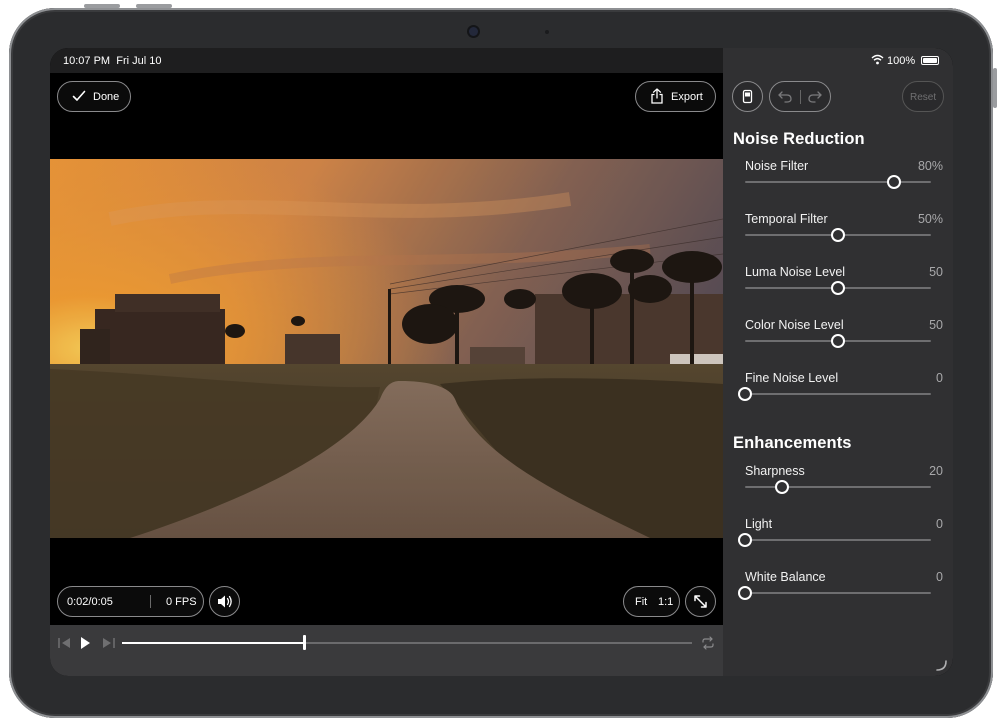  I want to click on front-camera, so click(473, 31).